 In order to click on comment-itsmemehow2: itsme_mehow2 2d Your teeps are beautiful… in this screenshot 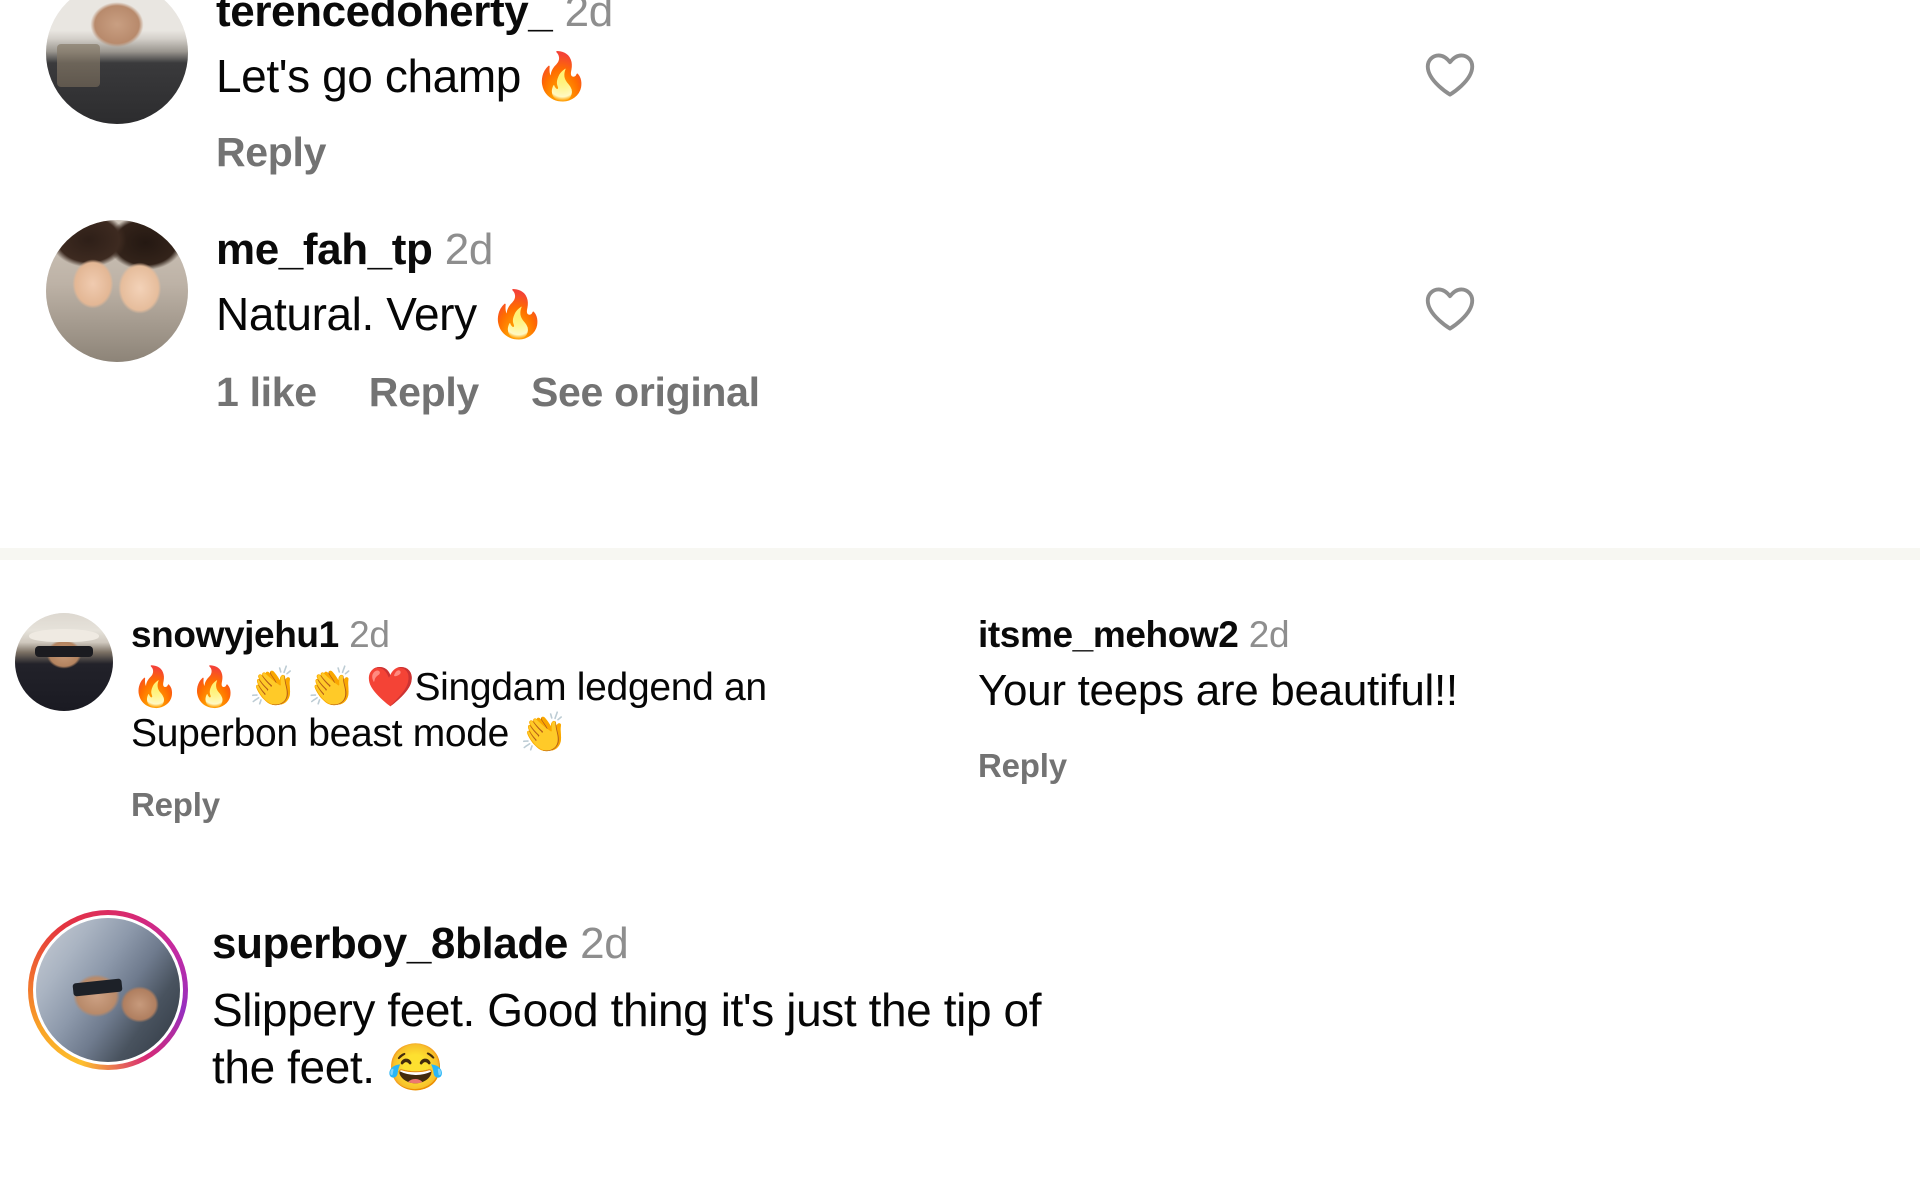, I will do `click(1408, 699)`.